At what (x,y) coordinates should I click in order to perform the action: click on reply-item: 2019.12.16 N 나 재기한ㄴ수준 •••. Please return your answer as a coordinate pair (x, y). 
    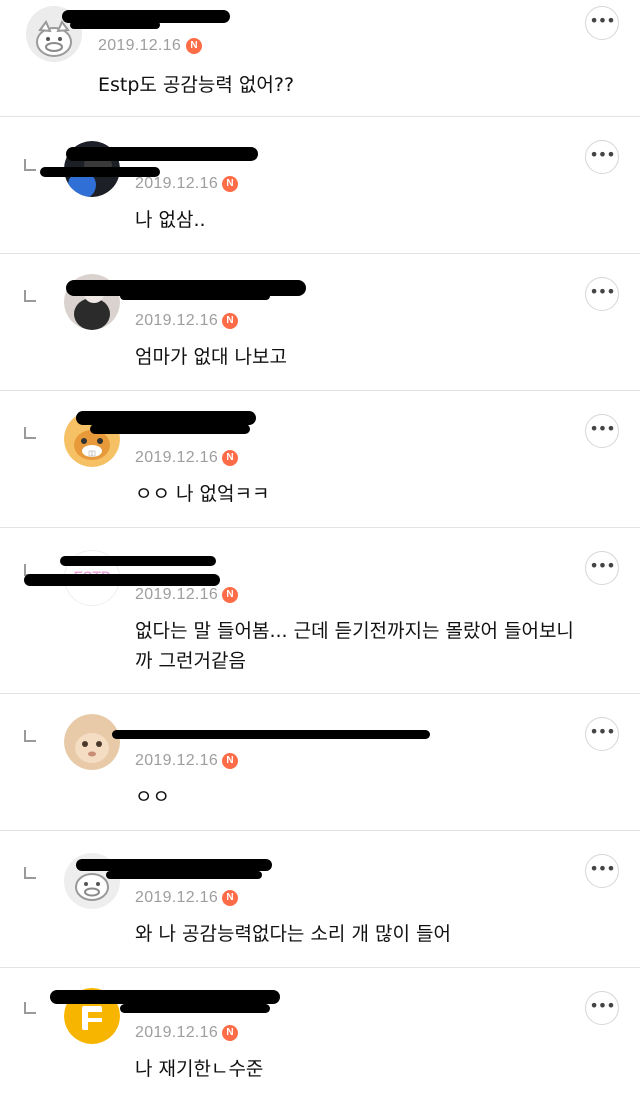
    Looking at the image, I should click on (320, 1034).